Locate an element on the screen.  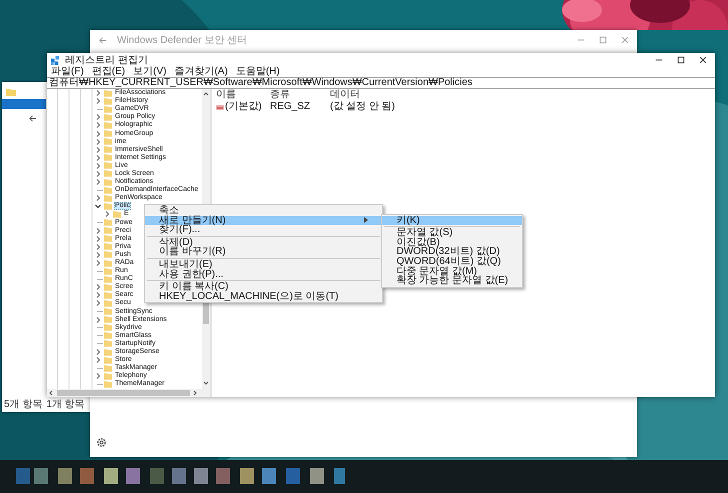
menu-item: 다중 문자열 값(M) is located at coordinates (452, 271).